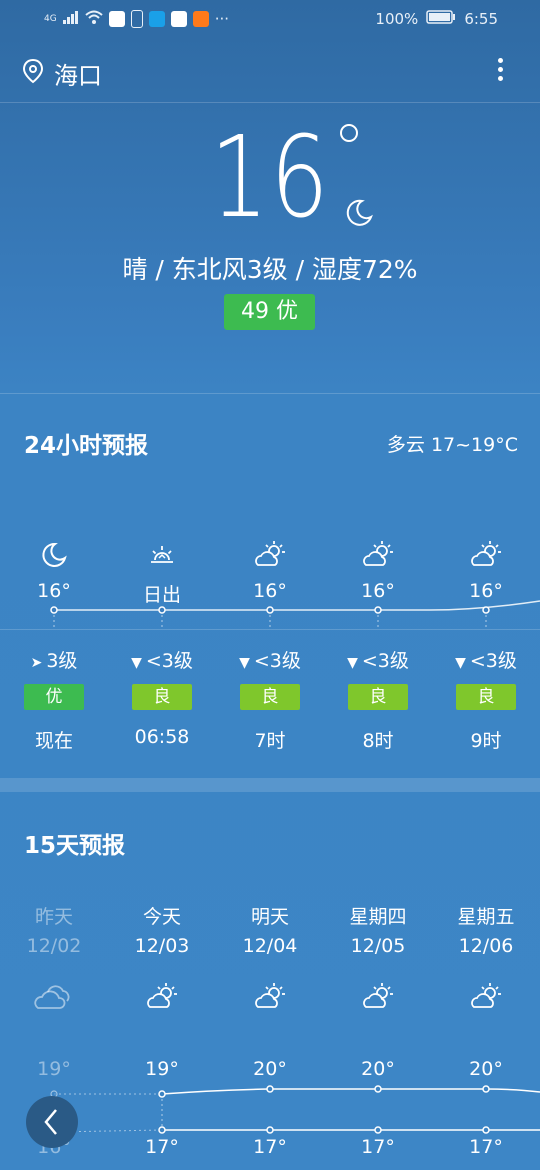 The width and height of the screenshot is (540, 1170). I want to click on wifi-icon, so click(94, 19).